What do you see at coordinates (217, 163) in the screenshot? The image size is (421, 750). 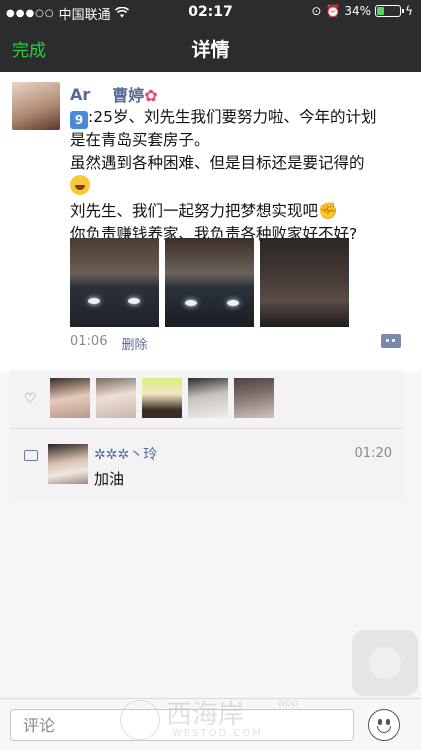 I see `content-line: 虽然遇到各种困难、但是目标还是要记得的` at bounding box center [217, 163].